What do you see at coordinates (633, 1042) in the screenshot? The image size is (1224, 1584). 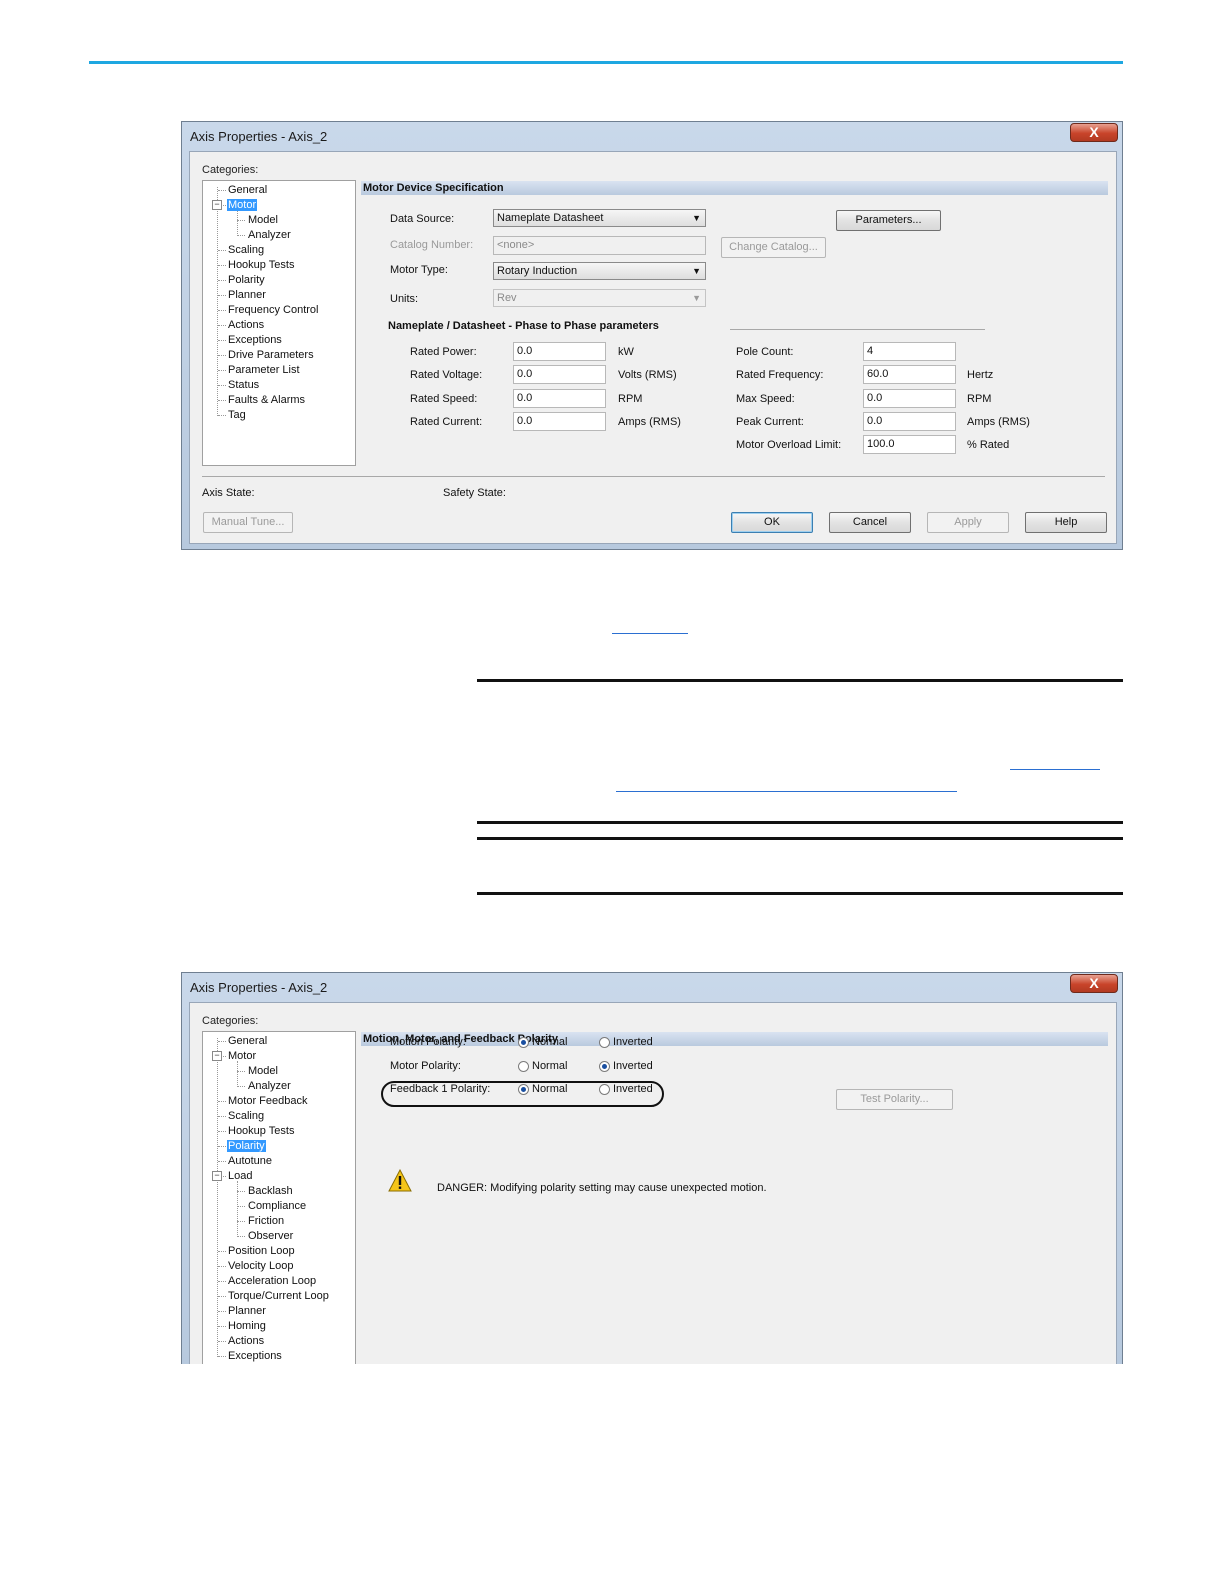 I see `polarity-option-label: Inverted` at bounding box center [633, 1042].